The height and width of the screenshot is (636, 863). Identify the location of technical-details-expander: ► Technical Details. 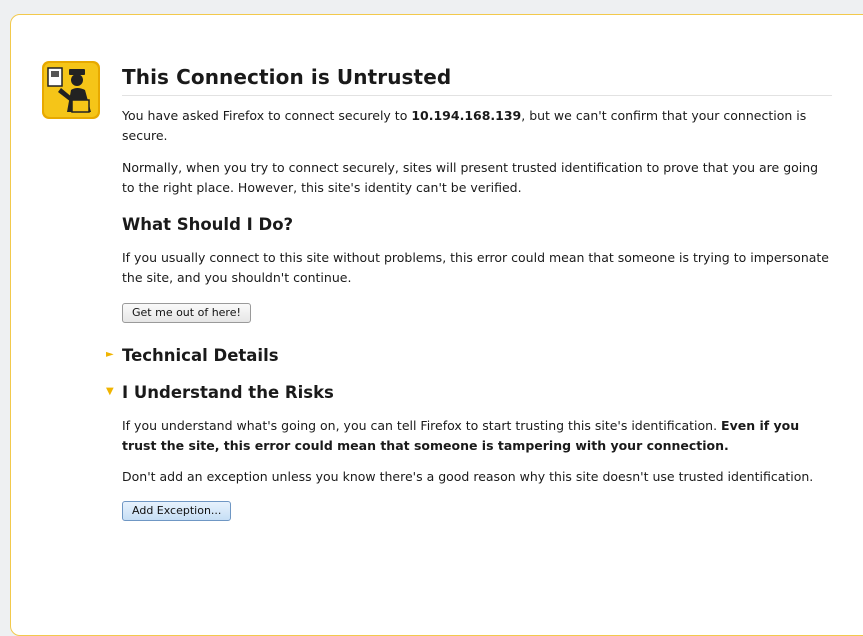
(469, 355).